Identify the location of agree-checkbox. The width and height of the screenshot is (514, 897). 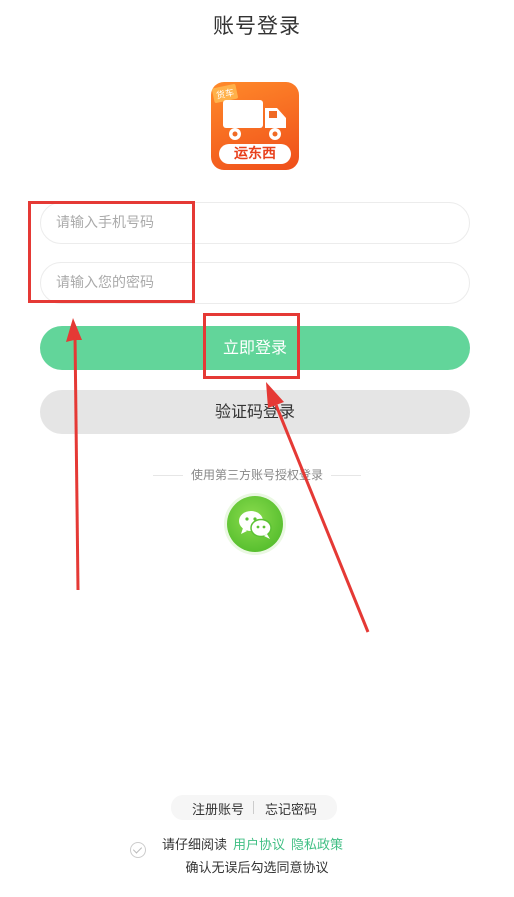
(138, 850).